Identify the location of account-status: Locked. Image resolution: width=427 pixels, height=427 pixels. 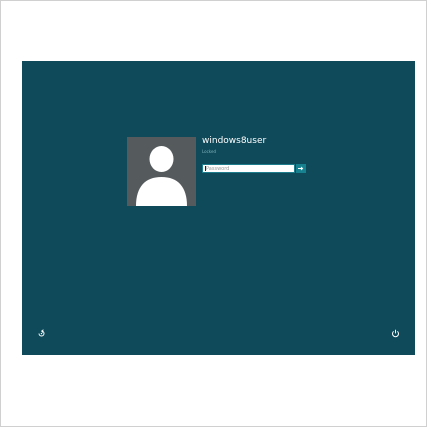
(209, 151).